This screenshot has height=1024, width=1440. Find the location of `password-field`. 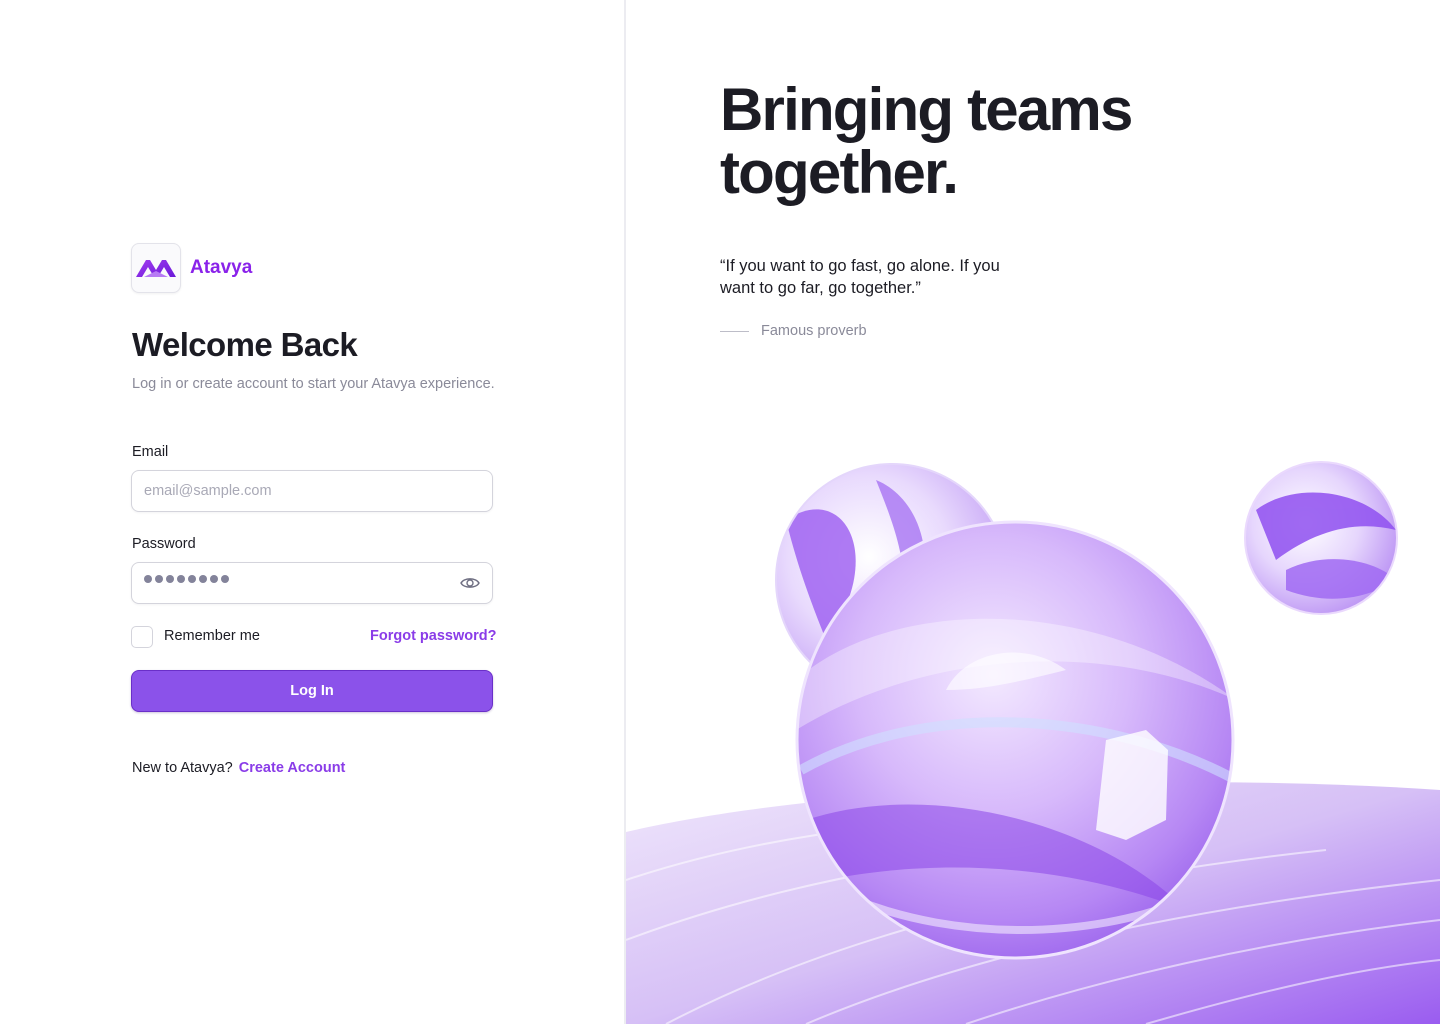

password-field is located at coordinates (312, 583).